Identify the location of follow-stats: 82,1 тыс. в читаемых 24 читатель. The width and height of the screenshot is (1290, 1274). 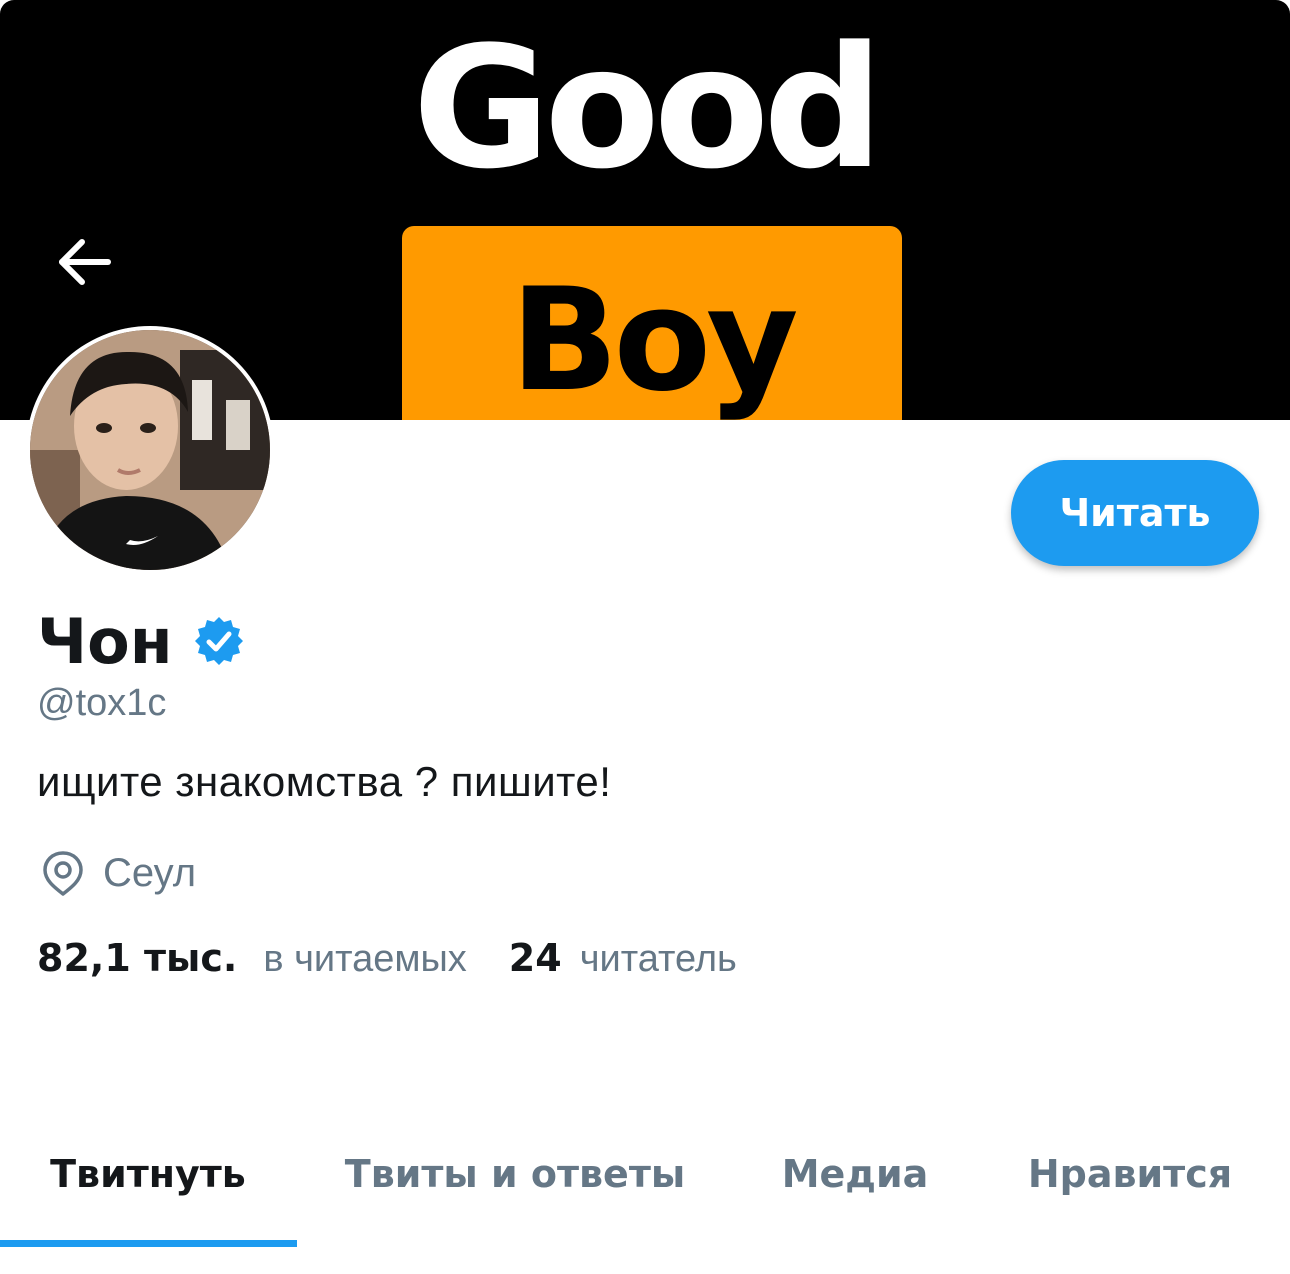
(387, 962).